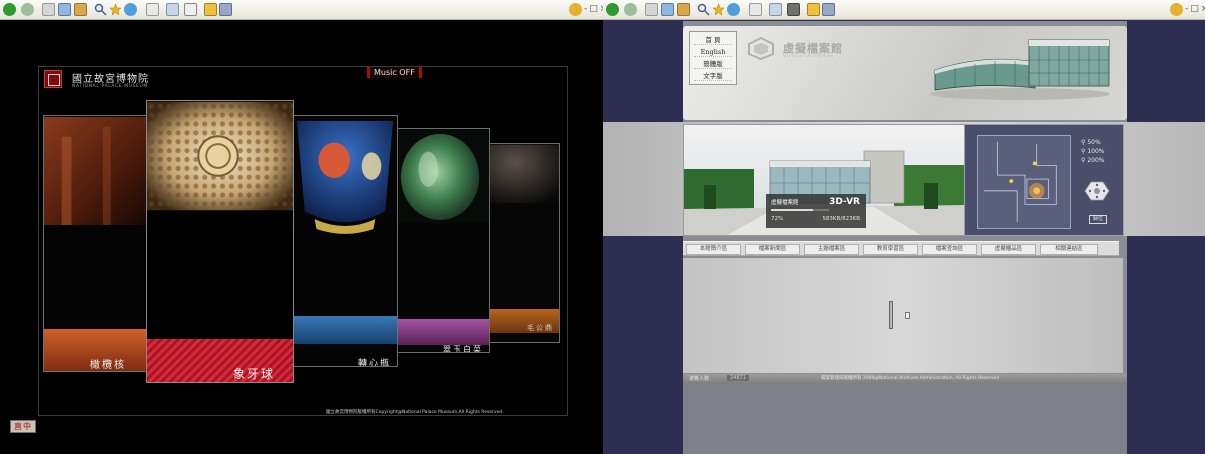 Image resolution: width=1205 pixels, height=454 pixels. I want to click on revolving-vase-image, so click(345, 175).